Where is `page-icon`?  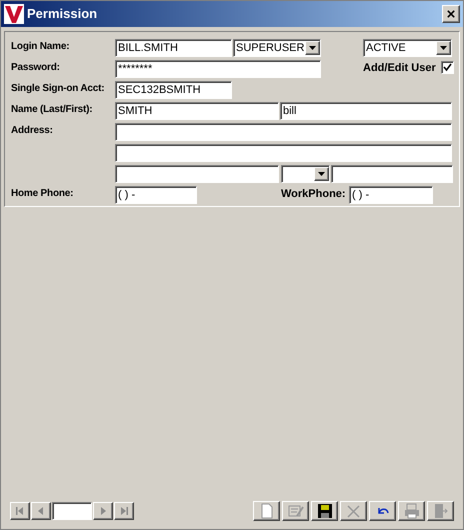
page-icon is located at coordinates (266, 511).